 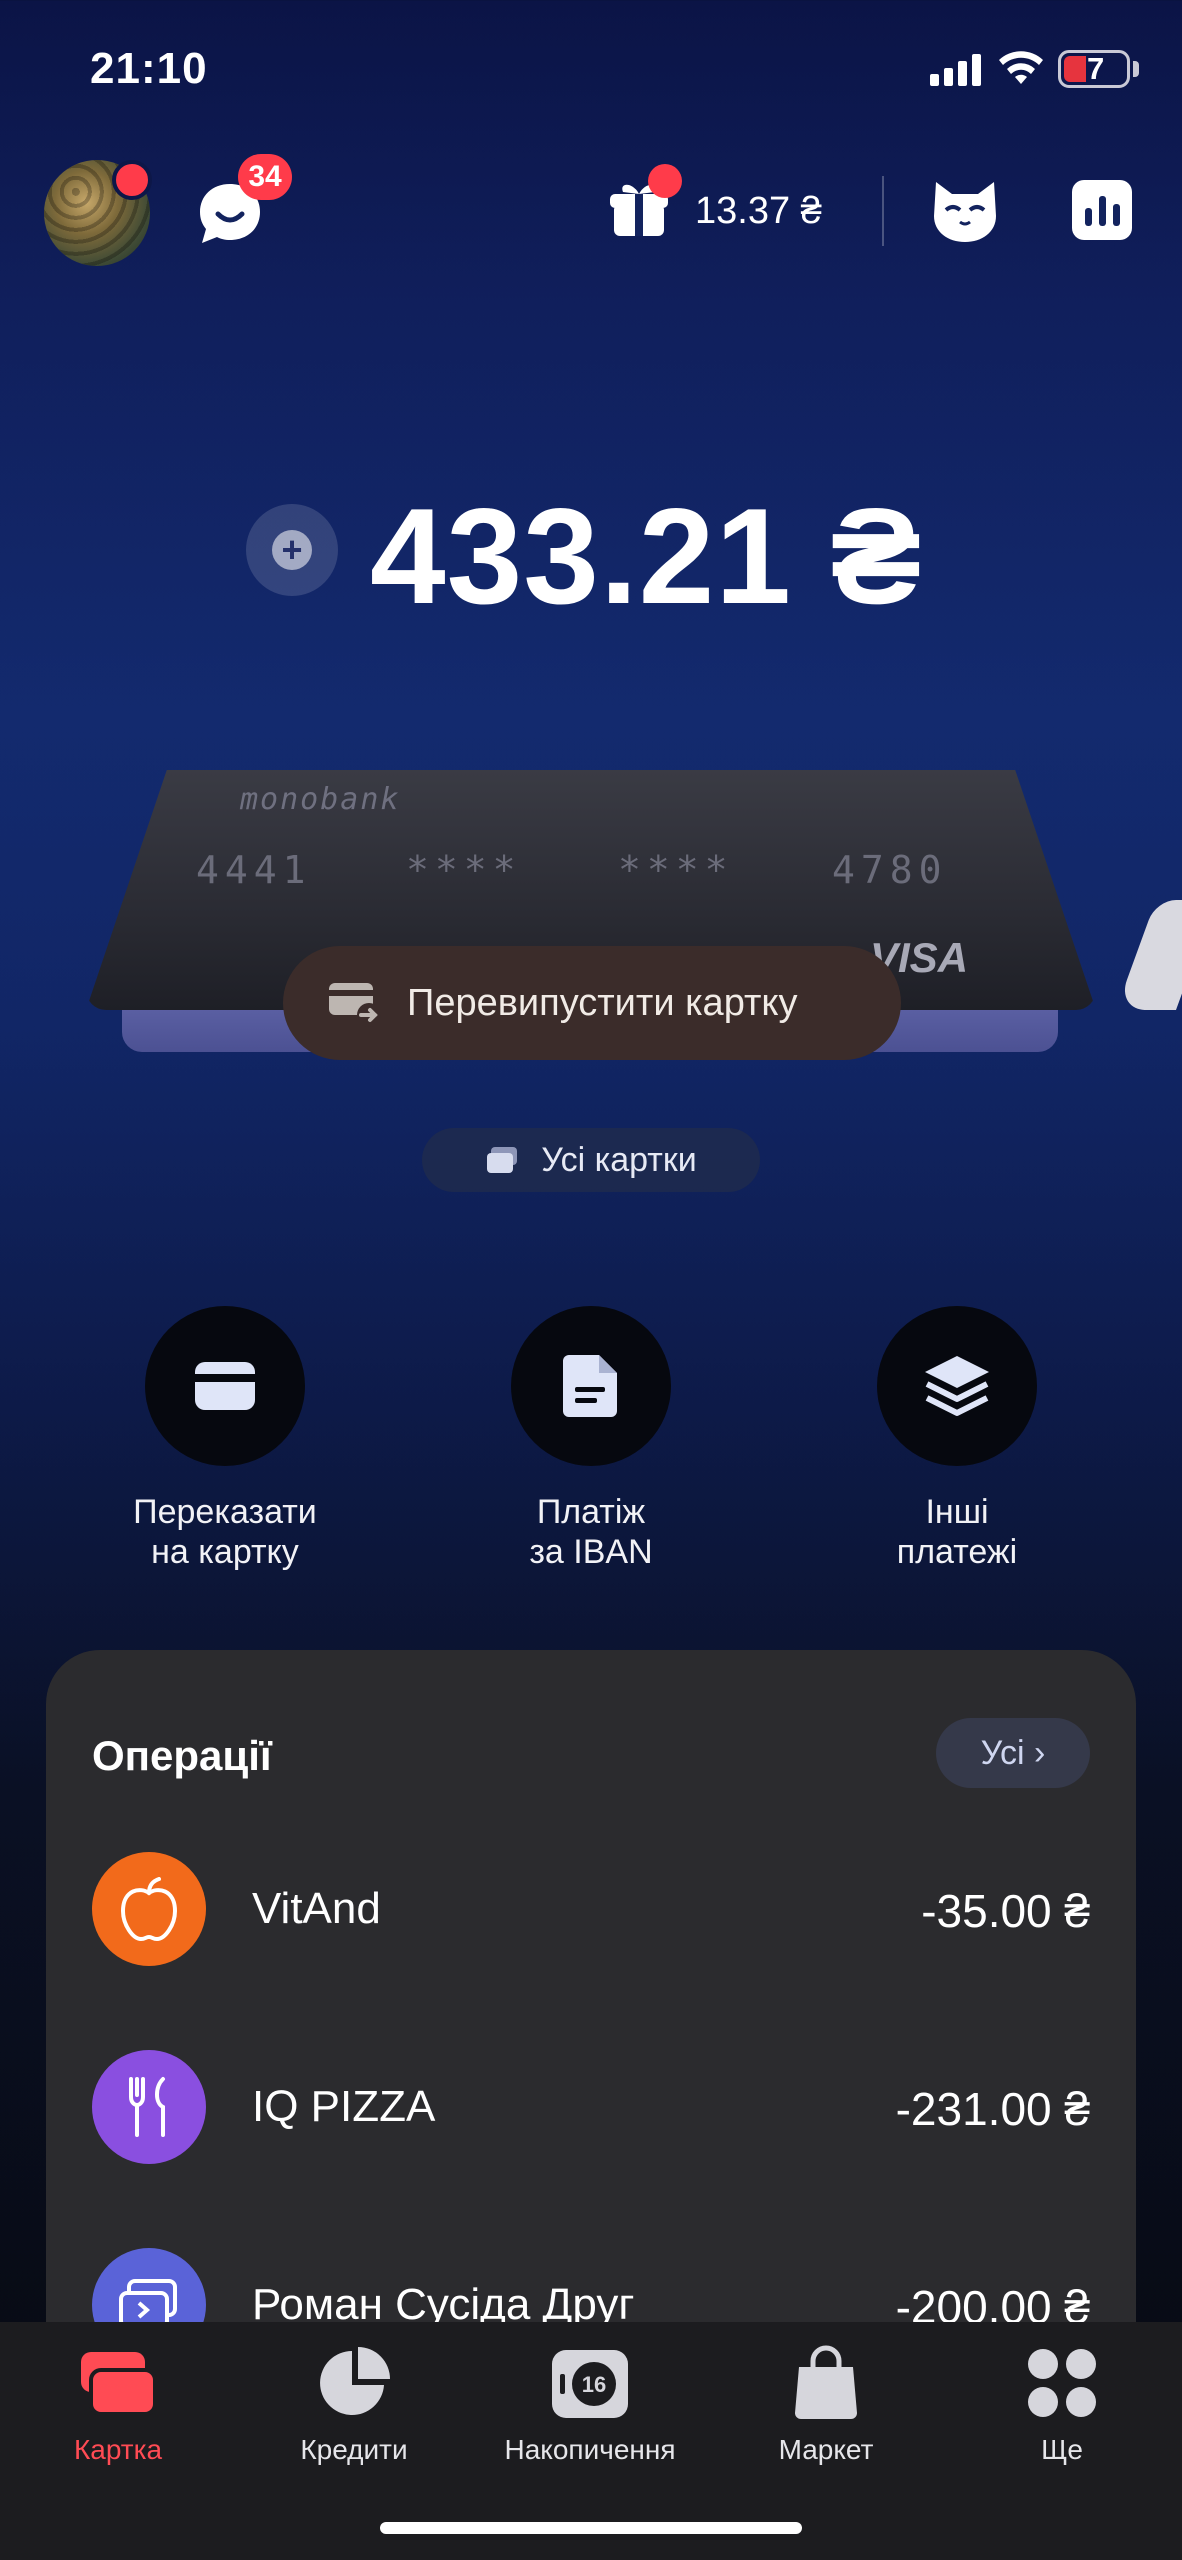 What do you see at coordinates (665, 181) in the screenshot?
I see `gift-notification-dot` at bounding box center [665, 181].